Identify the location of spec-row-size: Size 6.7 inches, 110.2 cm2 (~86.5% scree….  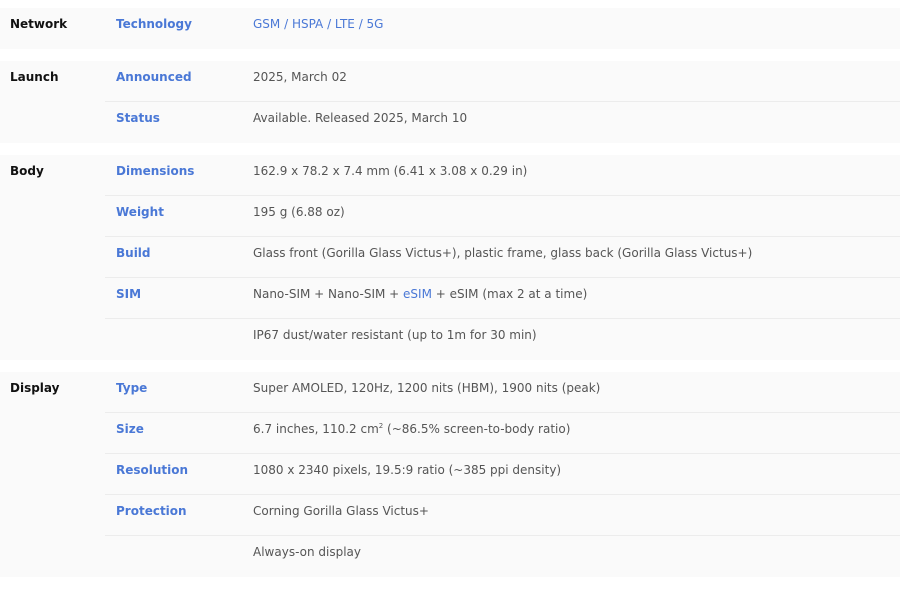
(502, 433).